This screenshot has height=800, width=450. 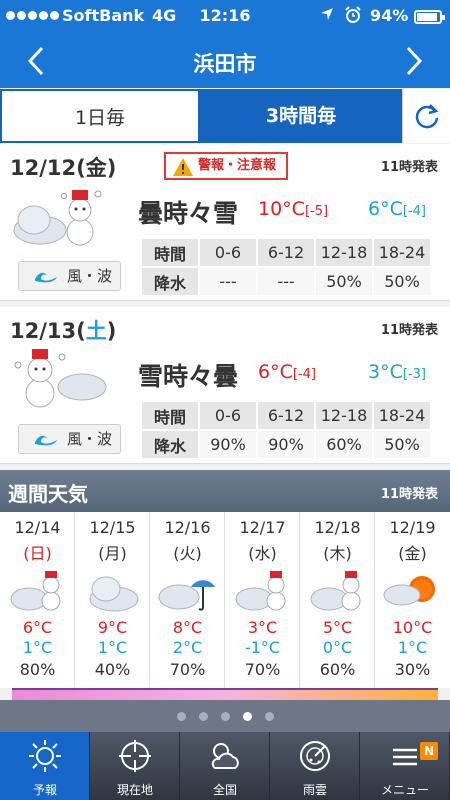 I want to click on low-temp: 6°C[-4], so click(x=397, y=209).